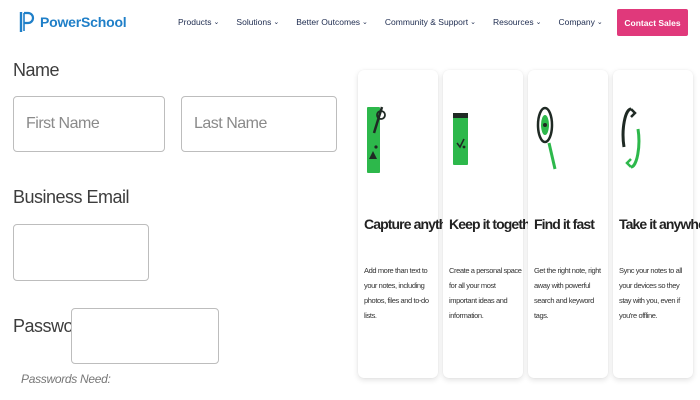 The image size is (700, 400). I want to click on image-note-icon, so click(376, 139).